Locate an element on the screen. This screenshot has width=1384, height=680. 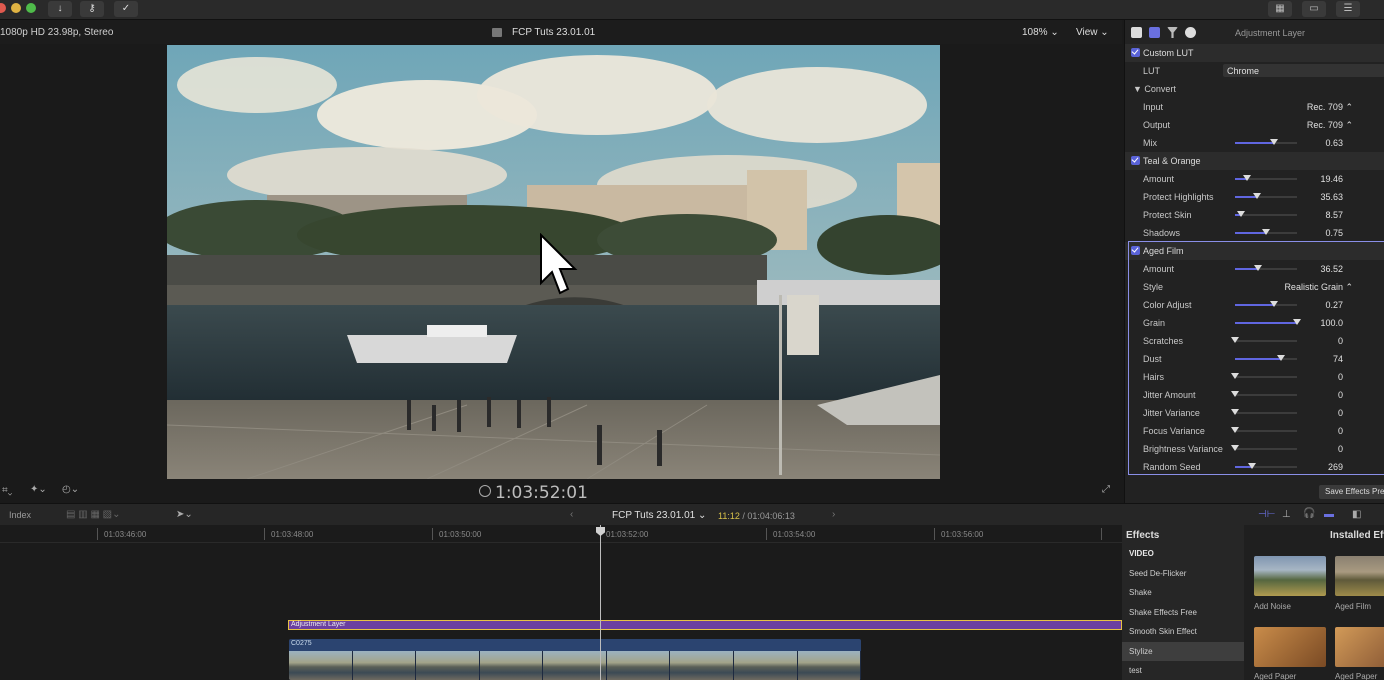
row-label: LUT is located at coordinates (1152, 71).